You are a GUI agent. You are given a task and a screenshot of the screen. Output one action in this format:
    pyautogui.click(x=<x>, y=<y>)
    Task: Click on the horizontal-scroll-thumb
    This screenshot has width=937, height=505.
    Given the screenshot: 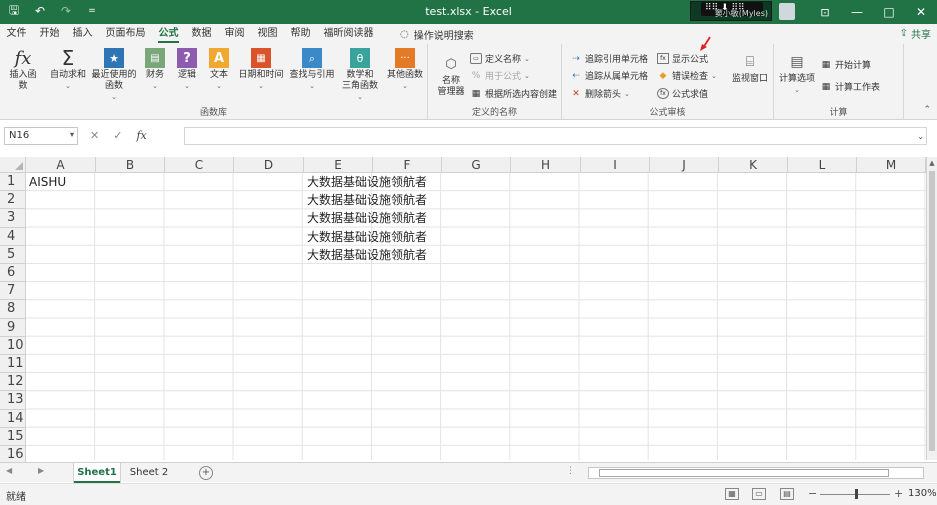 What is the action you would take?
    pyautogui.click(x=744, y=473)
    